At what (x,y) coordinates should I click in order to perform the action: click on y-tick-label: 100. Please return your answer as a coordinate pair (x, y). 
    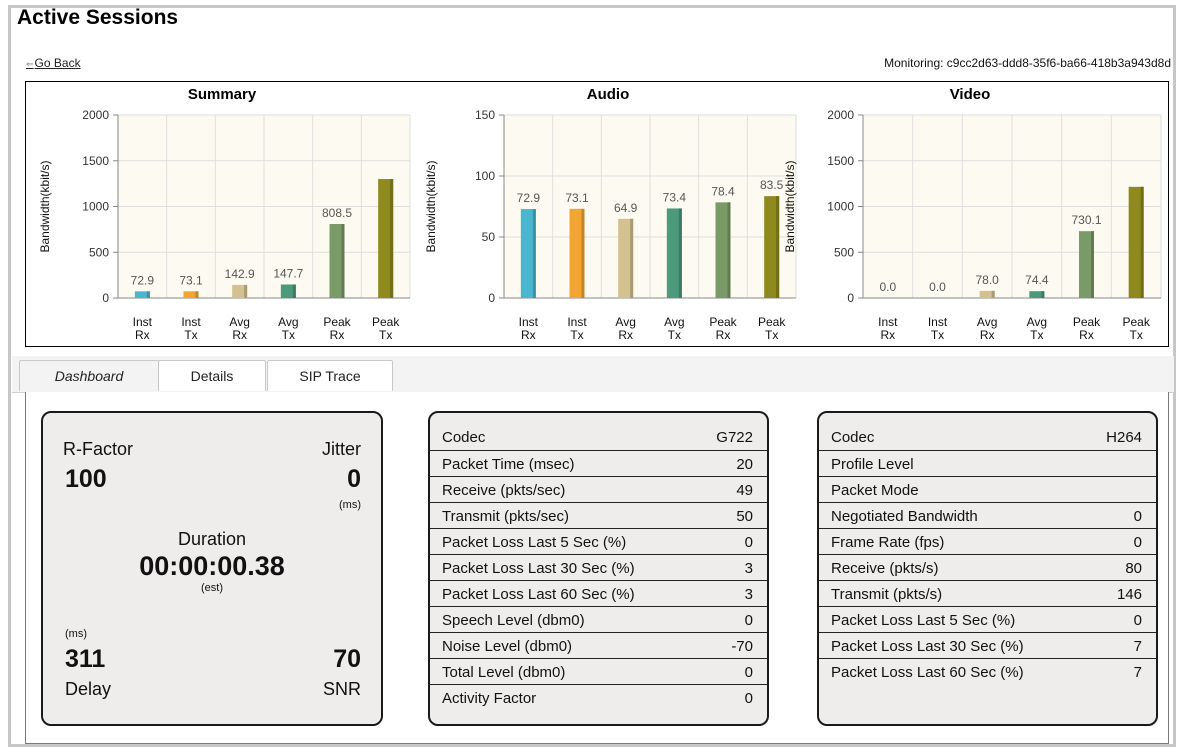
    Looking at the image, I should click on (485, 176).